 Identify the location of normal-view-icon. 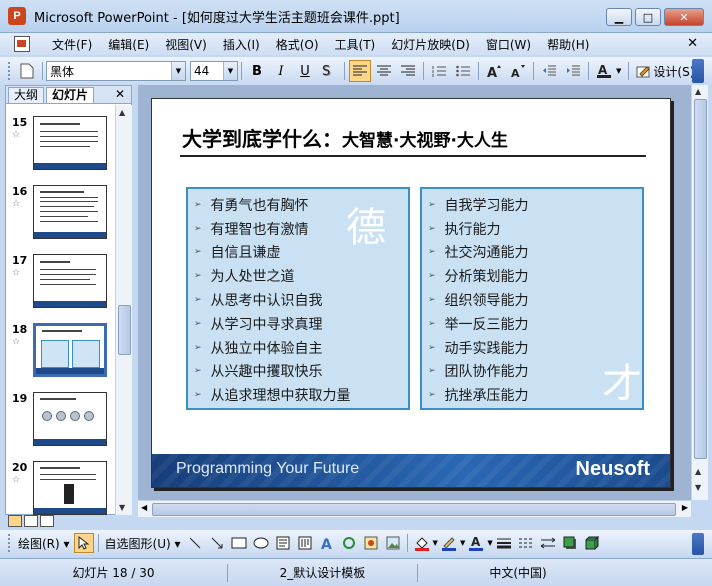
(15, 521).